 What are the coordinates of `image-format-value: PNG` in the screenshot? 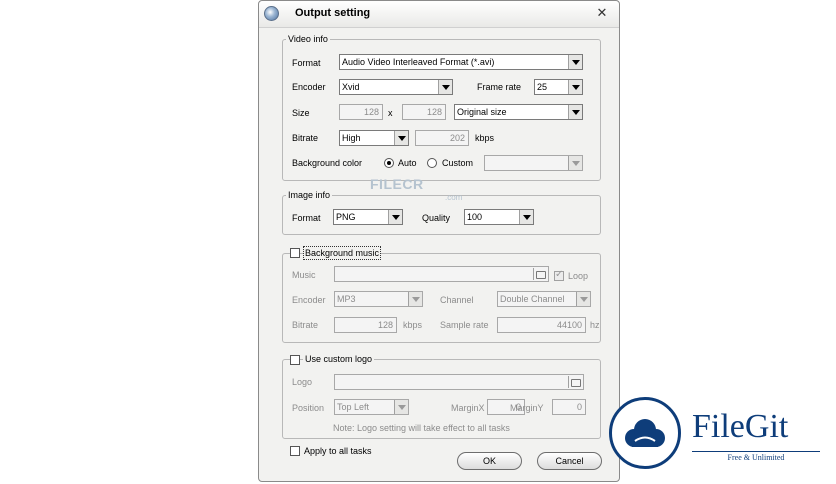 It's located at (346, 217).